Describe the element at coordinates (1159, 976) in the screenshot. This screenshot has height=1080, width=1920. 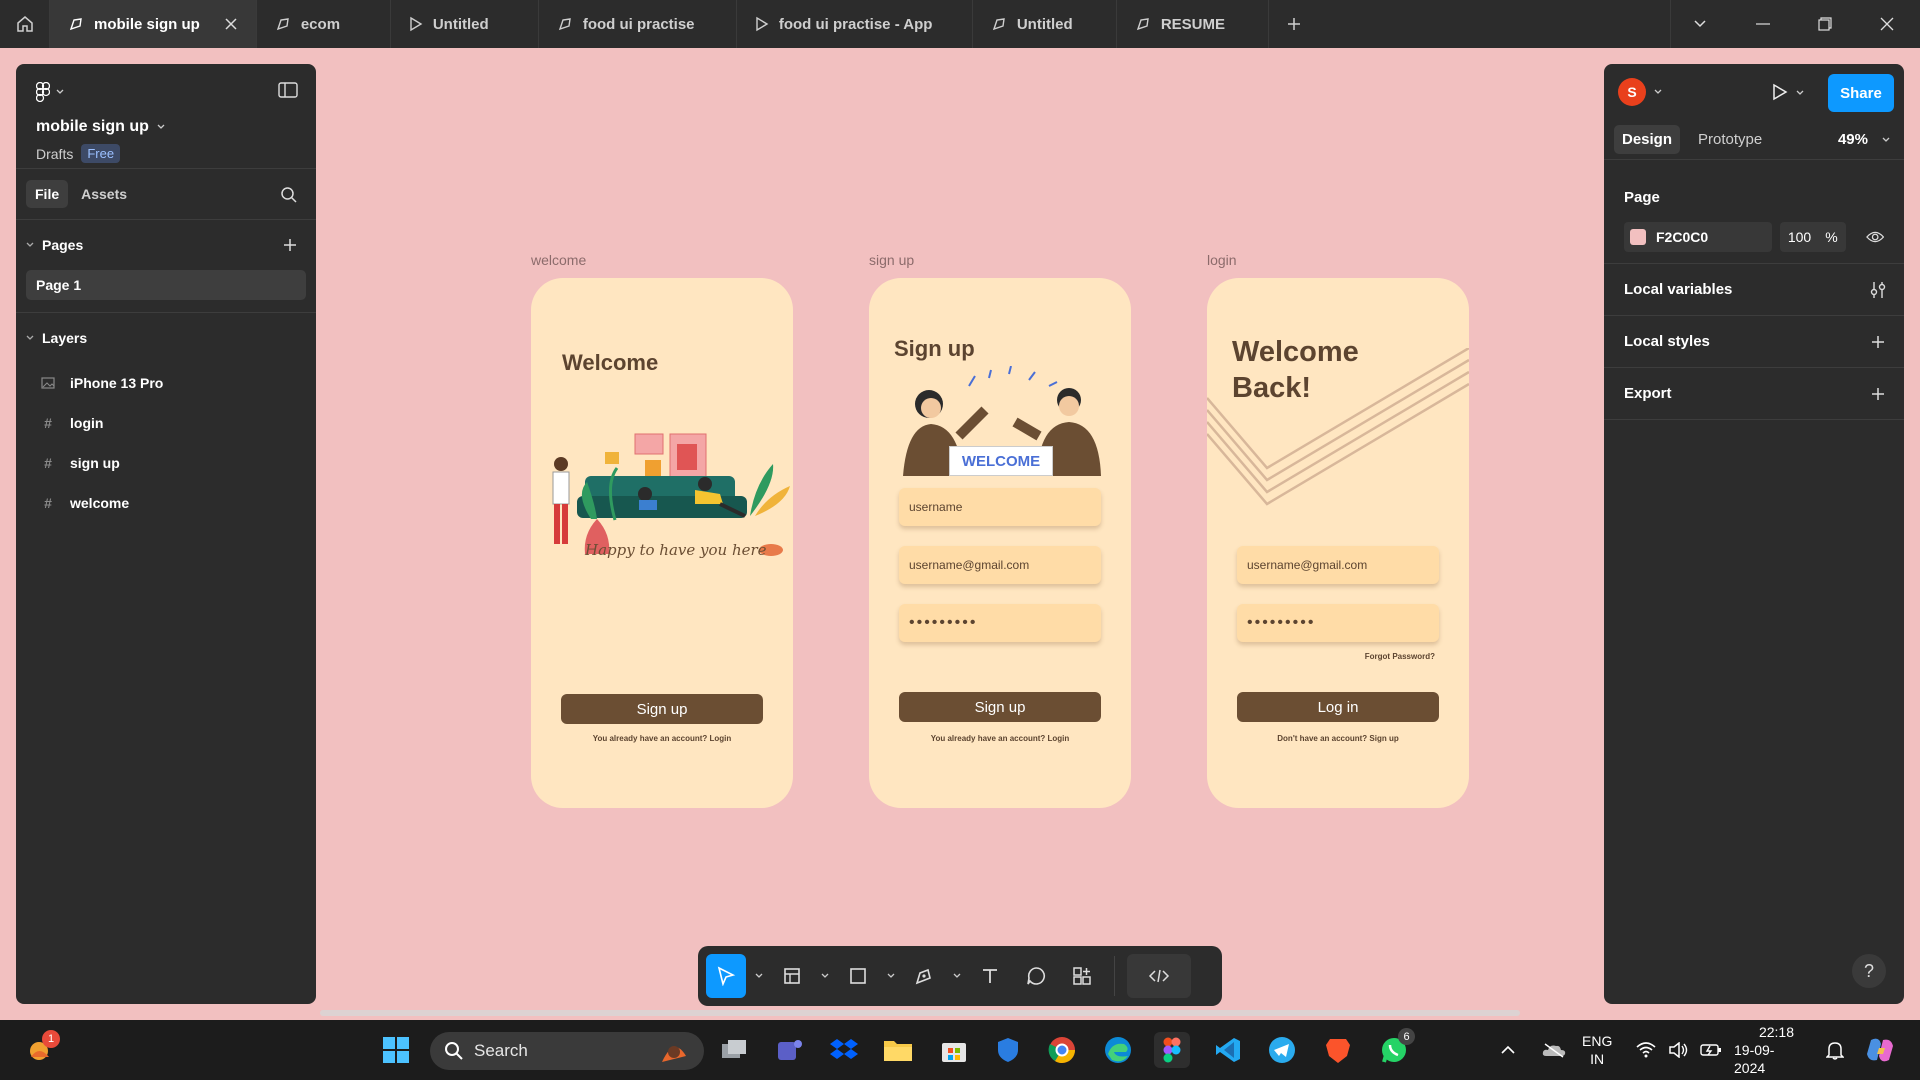
I see `dev-mode-toggle` at that location.